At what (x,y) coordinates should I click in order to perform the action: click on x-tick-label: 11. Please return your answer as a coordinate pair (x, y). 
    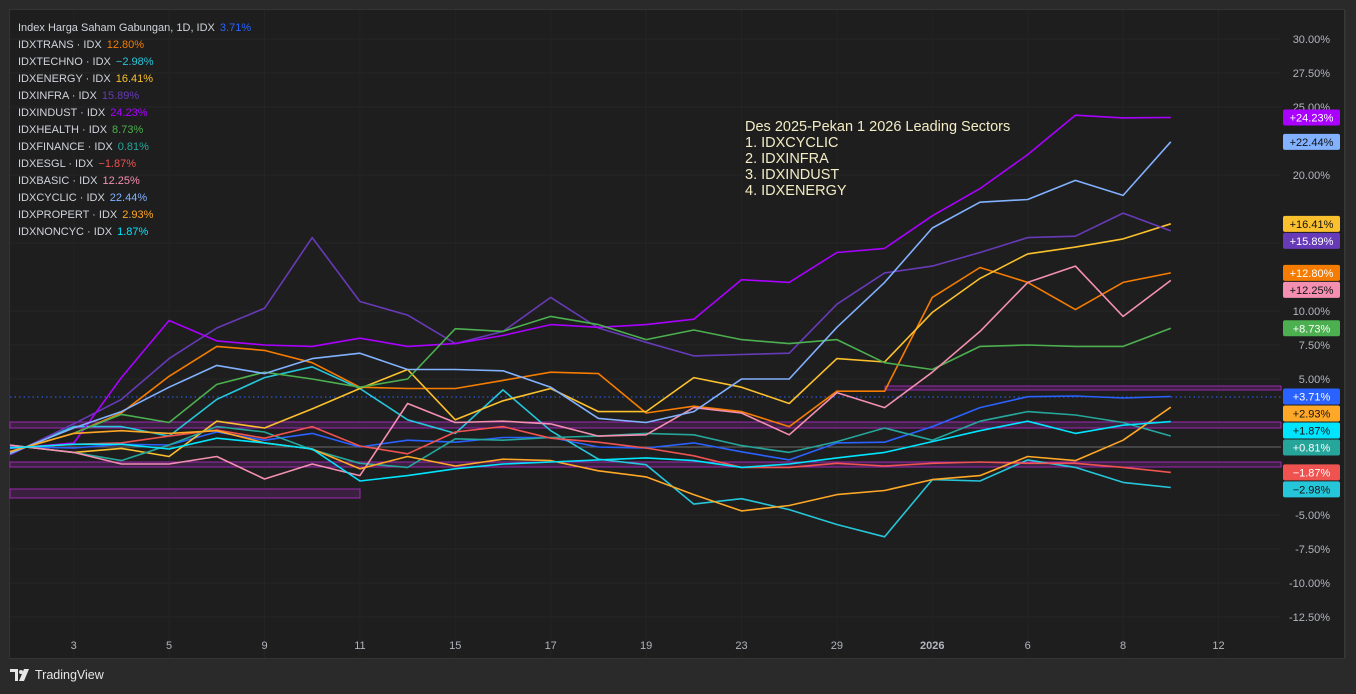
    Looking at the image, I should click on (359, 646).